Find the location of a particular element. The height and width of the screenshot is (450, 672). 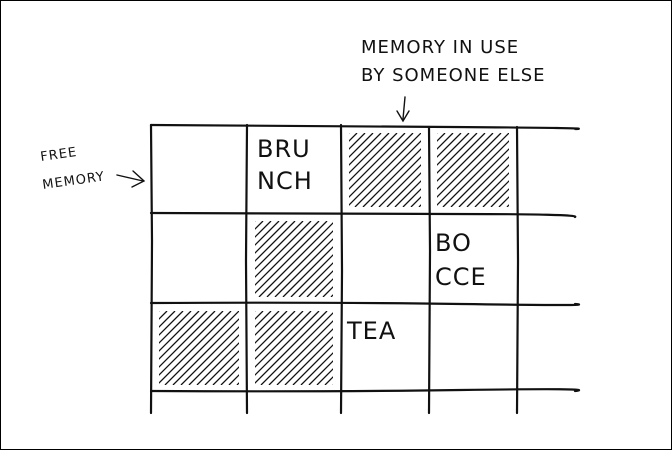

down-arrow-icon is located at coordinates (403, 109).